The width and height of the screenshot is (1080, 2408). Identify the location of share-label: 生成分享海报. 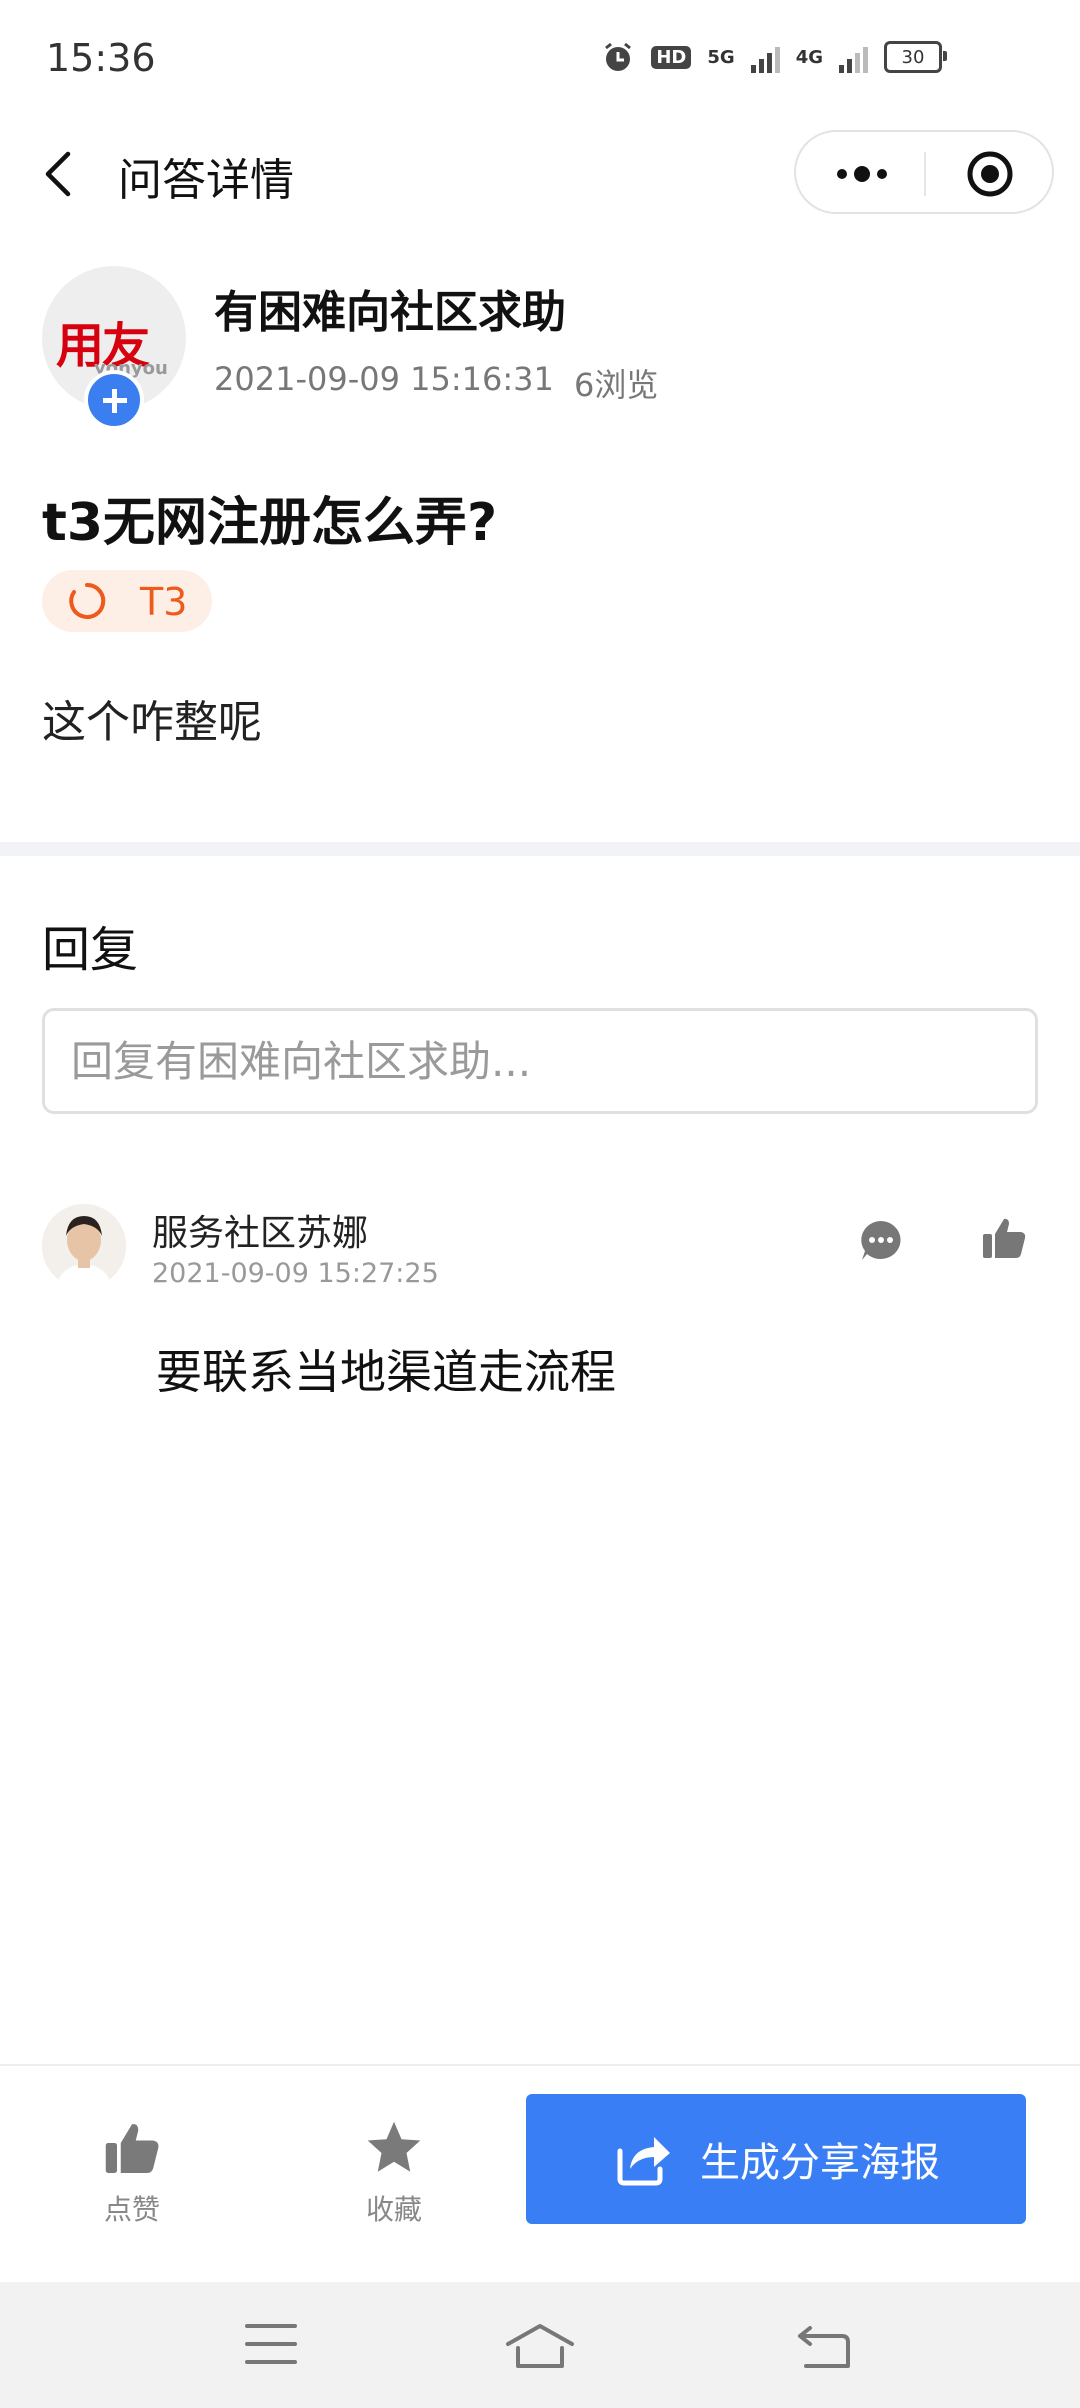
(820, 2163).